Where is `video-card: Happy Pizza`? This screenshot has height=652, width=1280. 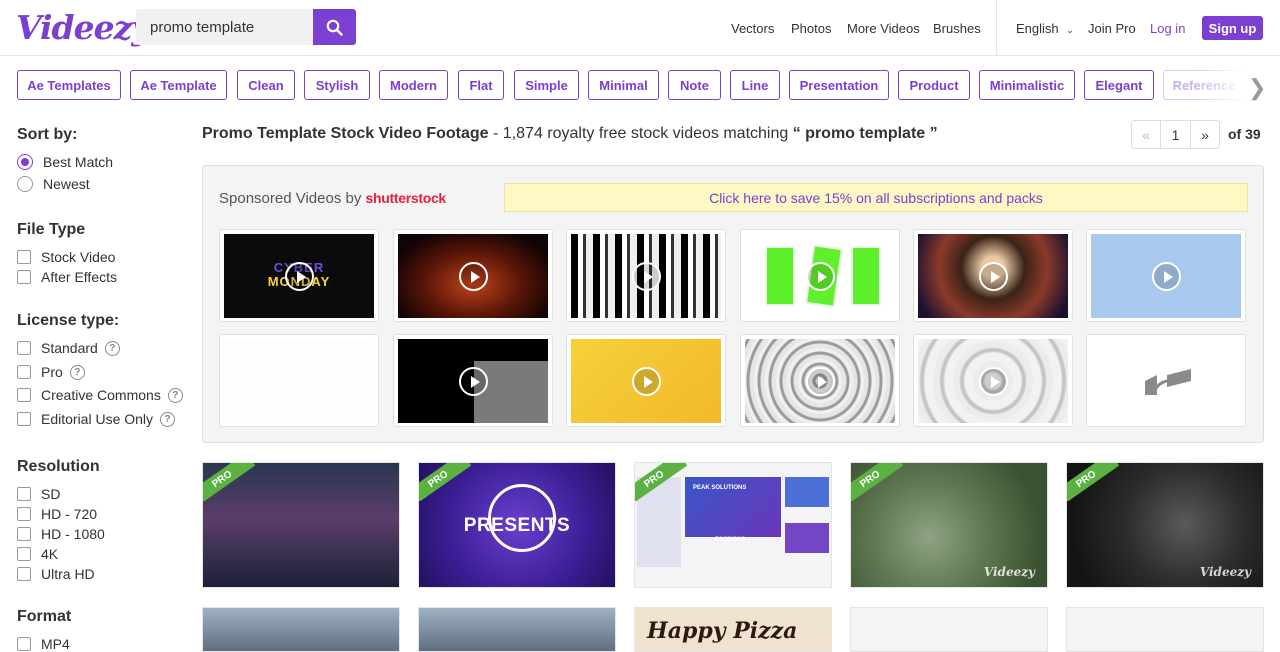
video-card: Happy Pizza is located at coordinates (733, 629).